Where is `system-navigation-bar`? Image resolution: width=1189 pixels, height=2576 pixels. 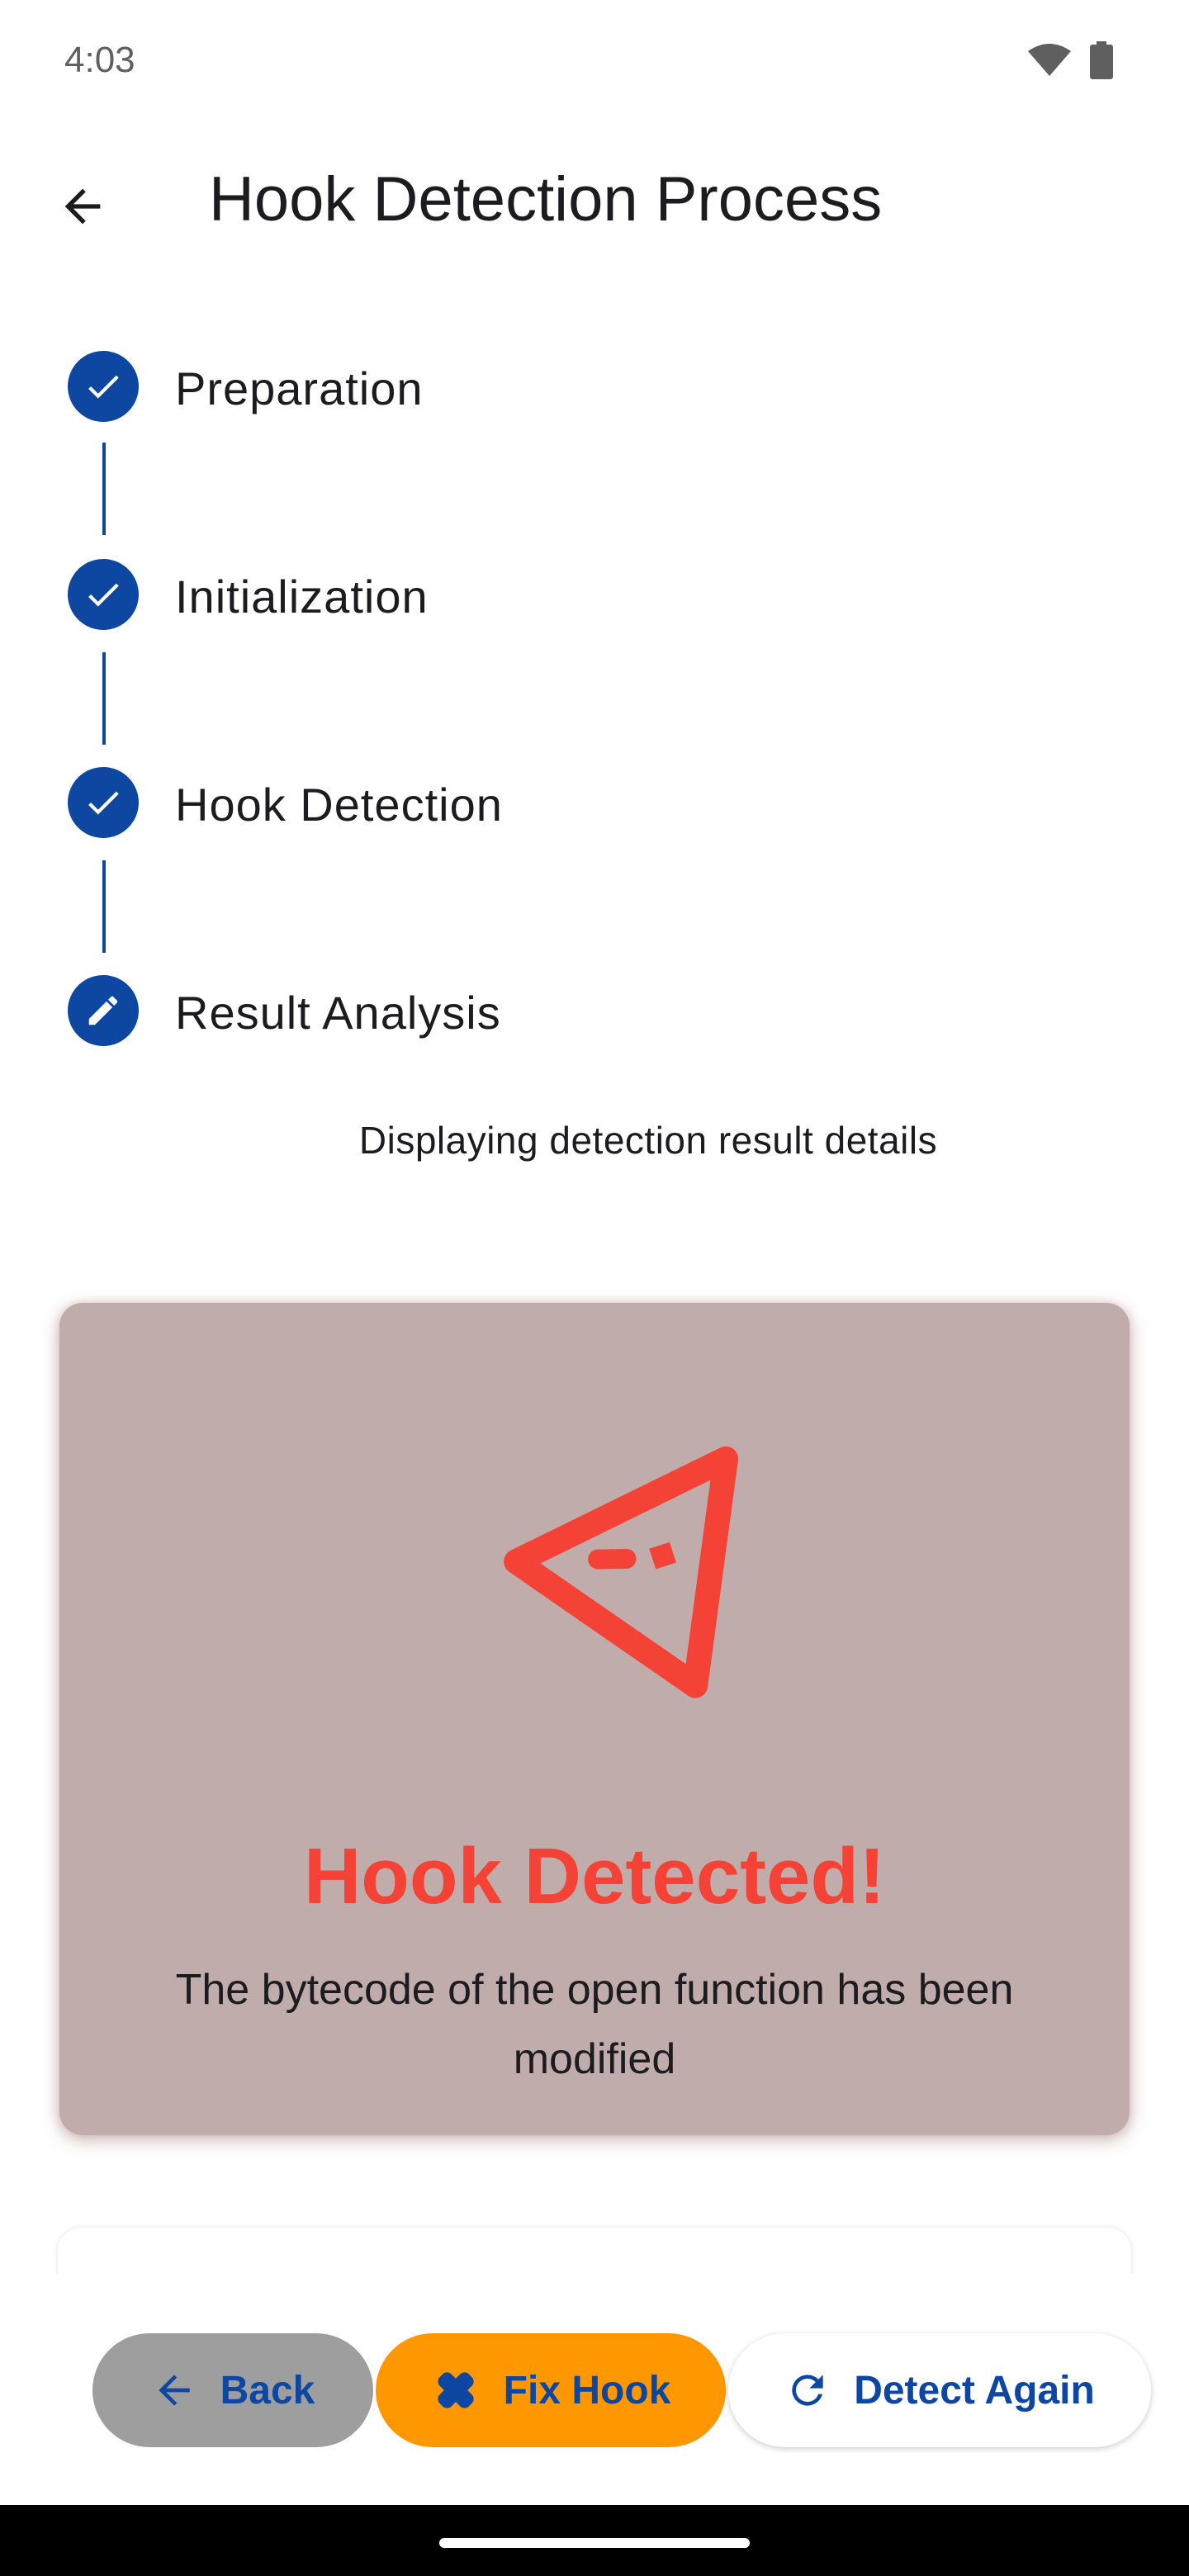
system-navigation-bar is located at coordinates (594, 2540).